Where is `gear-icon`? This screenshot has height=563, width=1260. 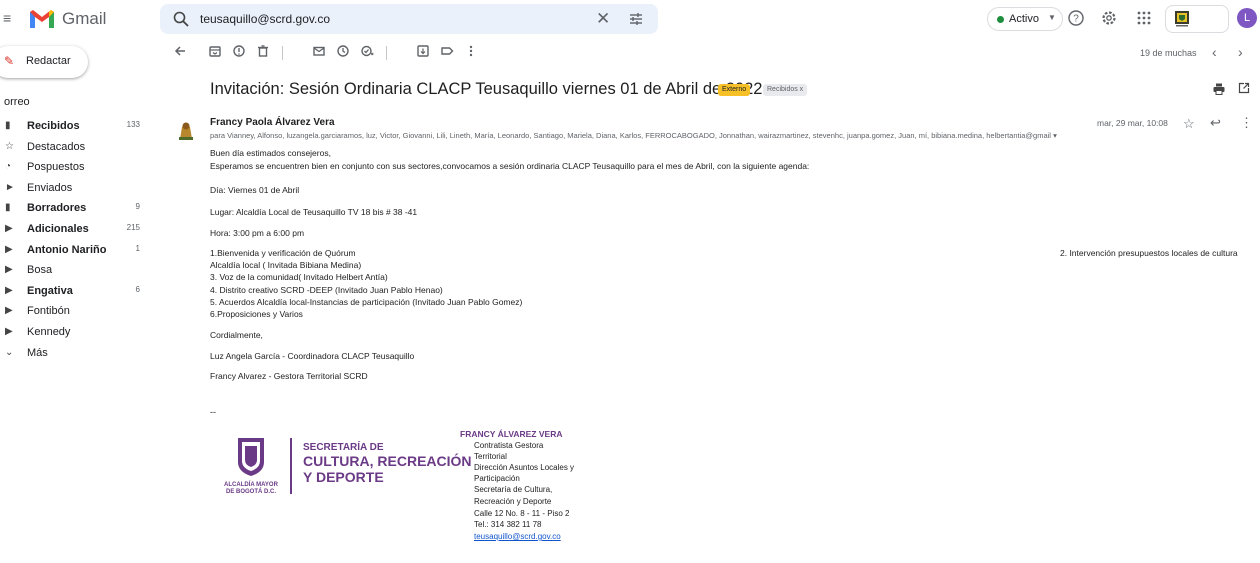 gear-icon is located at coordinates (1109, 18).